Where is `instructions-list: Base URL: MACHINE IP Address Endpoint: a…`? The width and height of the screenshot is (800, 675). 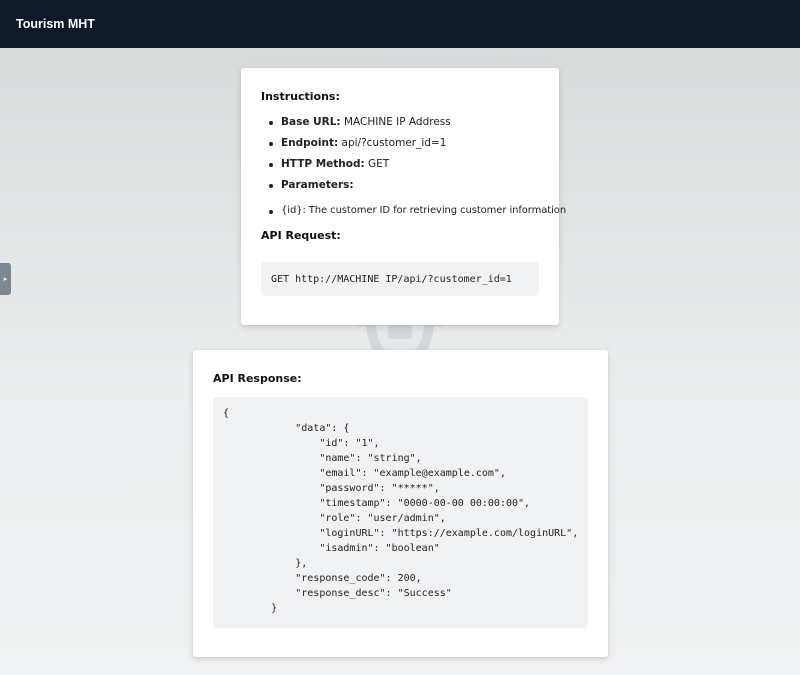 instructions-list: Base URL: MACHINE IP Address Endpoint: a… is located at coordinates (413, 166).